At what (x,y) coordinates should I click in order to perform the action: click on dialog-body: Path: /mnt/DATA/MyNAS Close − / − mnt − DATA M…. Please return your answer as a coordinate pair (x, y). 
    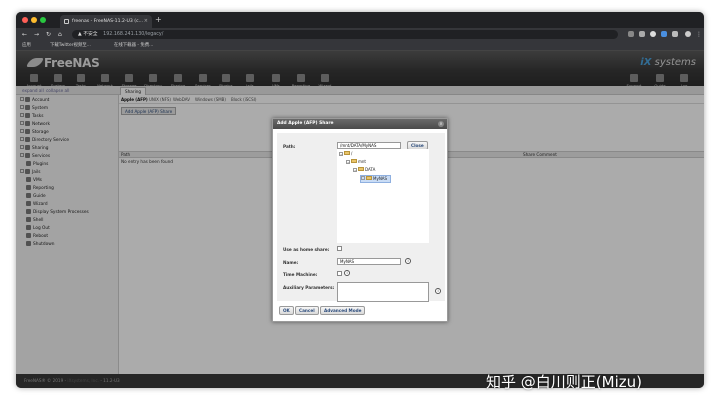
    Looking at the image, I should click on (361, 217).